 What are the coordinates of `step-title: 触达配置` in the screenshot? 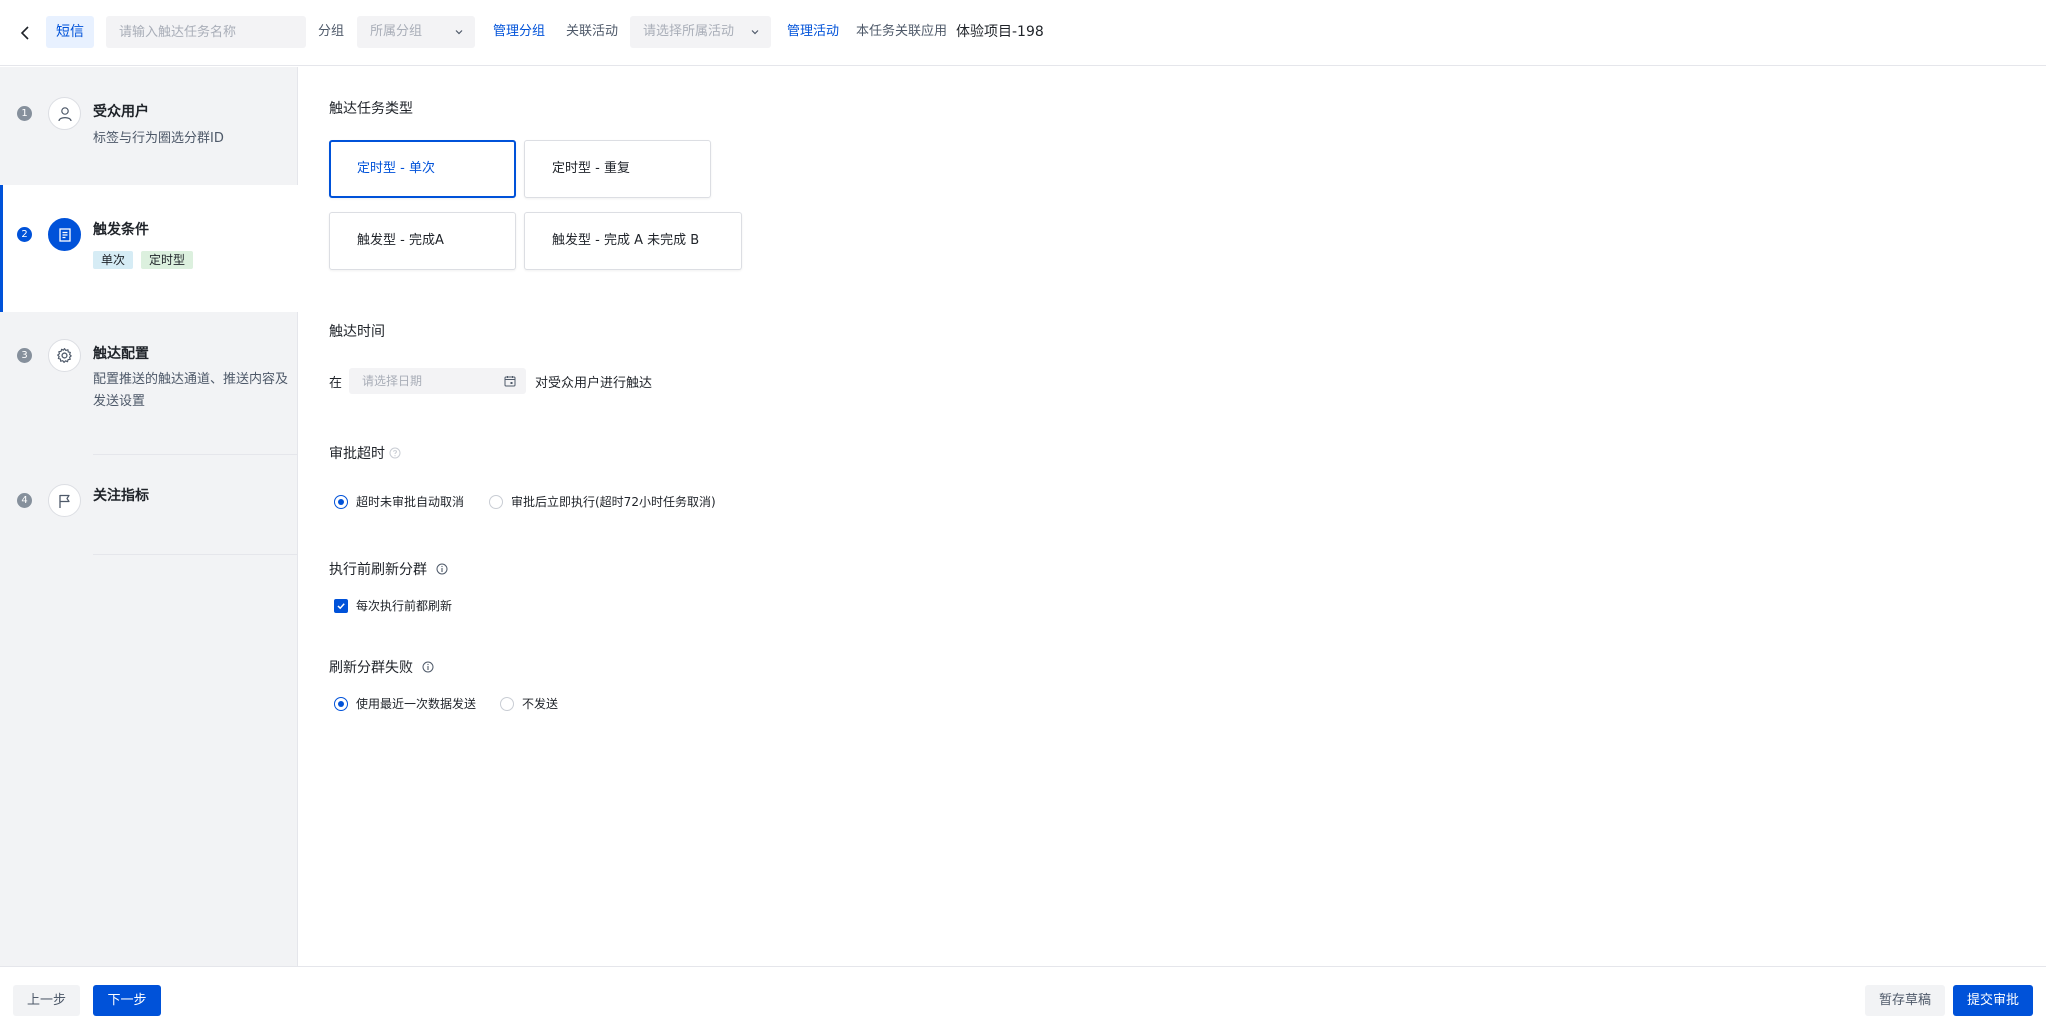 It's located at (121, 354).